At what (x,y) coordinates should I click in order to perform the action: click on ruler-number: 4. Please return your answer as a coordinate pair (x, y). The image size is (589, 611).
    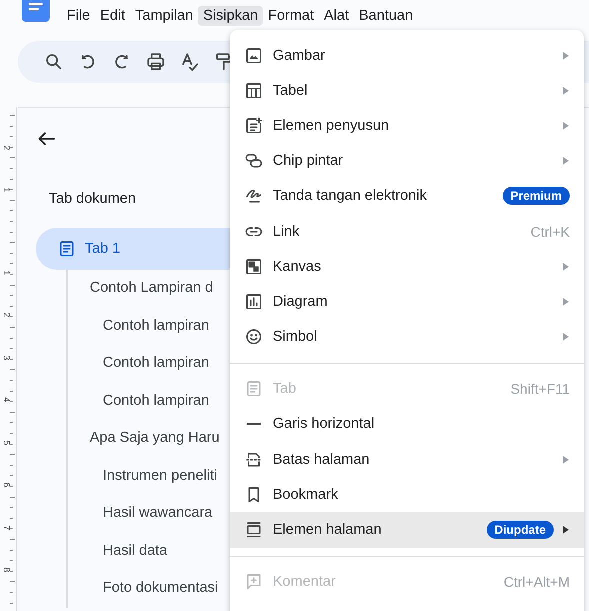
    Looking at the image, I should click on (7, 400).